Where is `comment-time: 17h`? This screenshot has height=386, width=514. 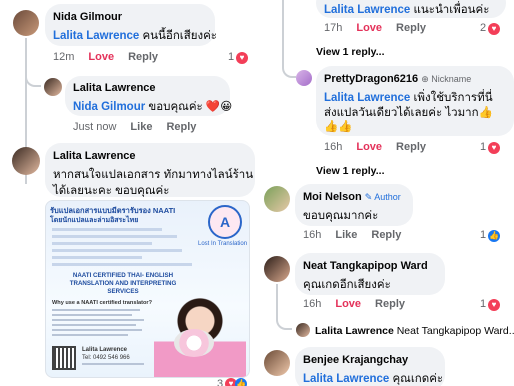 comment-time: 17h is located at coordinates (333, 28).